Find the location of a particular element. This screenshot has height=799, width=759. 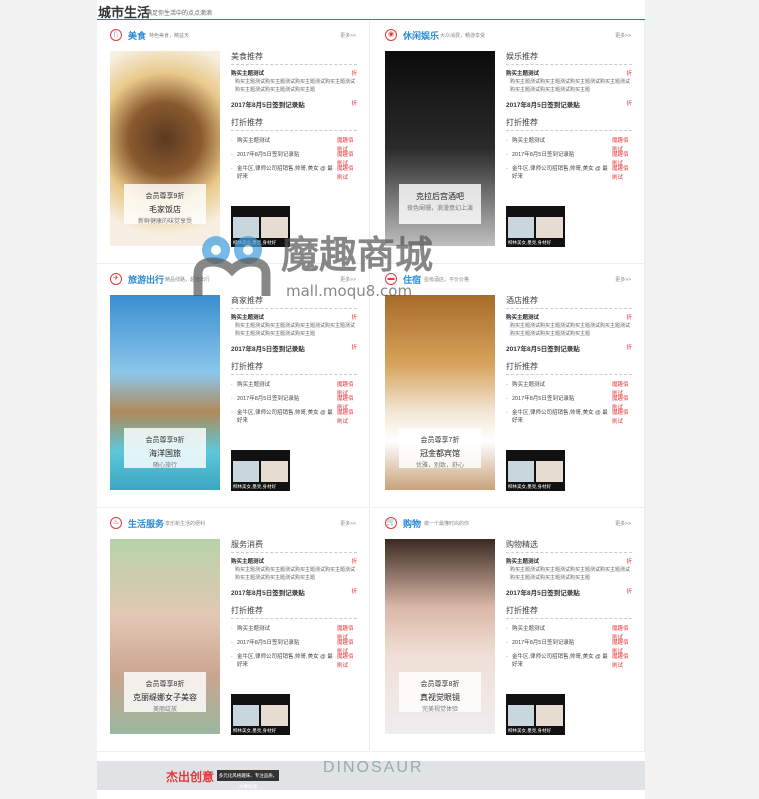

feature-photo: 会员尊享7折 冠金都宾馆 优雅，别致，舒心 is located at coordinates (440, 392).